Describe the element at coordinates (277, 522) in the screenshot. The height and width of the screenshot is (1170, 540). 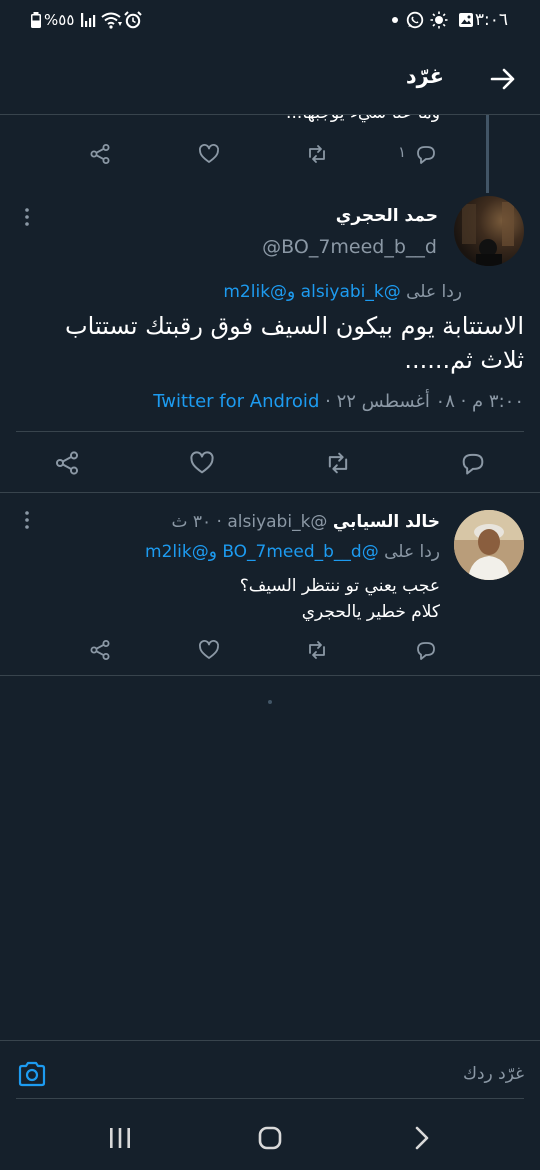
I see `author-handle: @alsiyabi_k` at that location.